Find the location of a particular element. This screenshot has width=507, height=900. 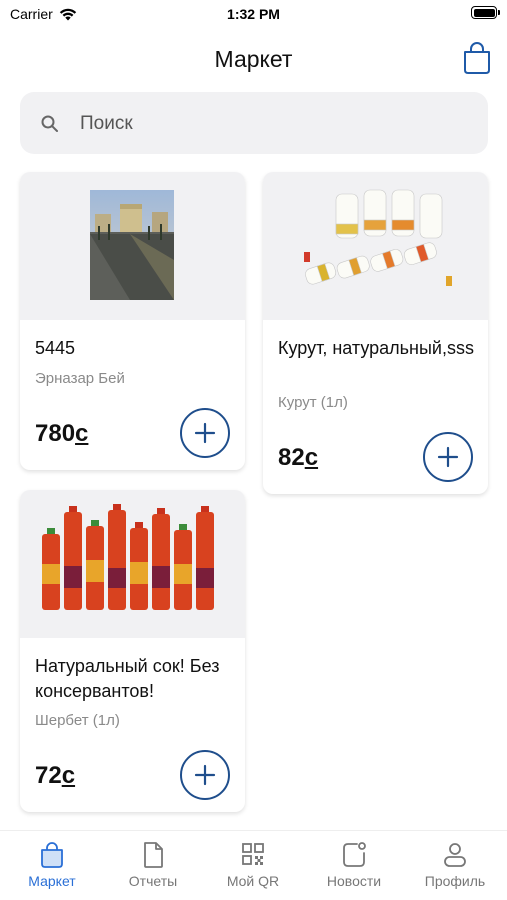

tab-market: Маркет is located at coordinates (52, 868).